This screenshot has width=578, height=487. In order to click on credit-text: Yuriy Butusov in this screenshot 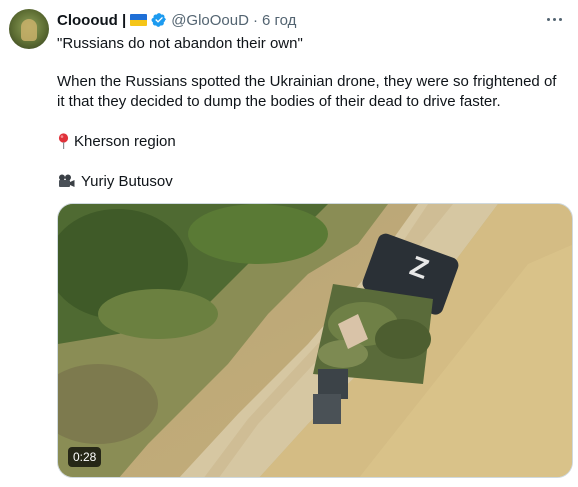, I will do `click(127, 181)`.